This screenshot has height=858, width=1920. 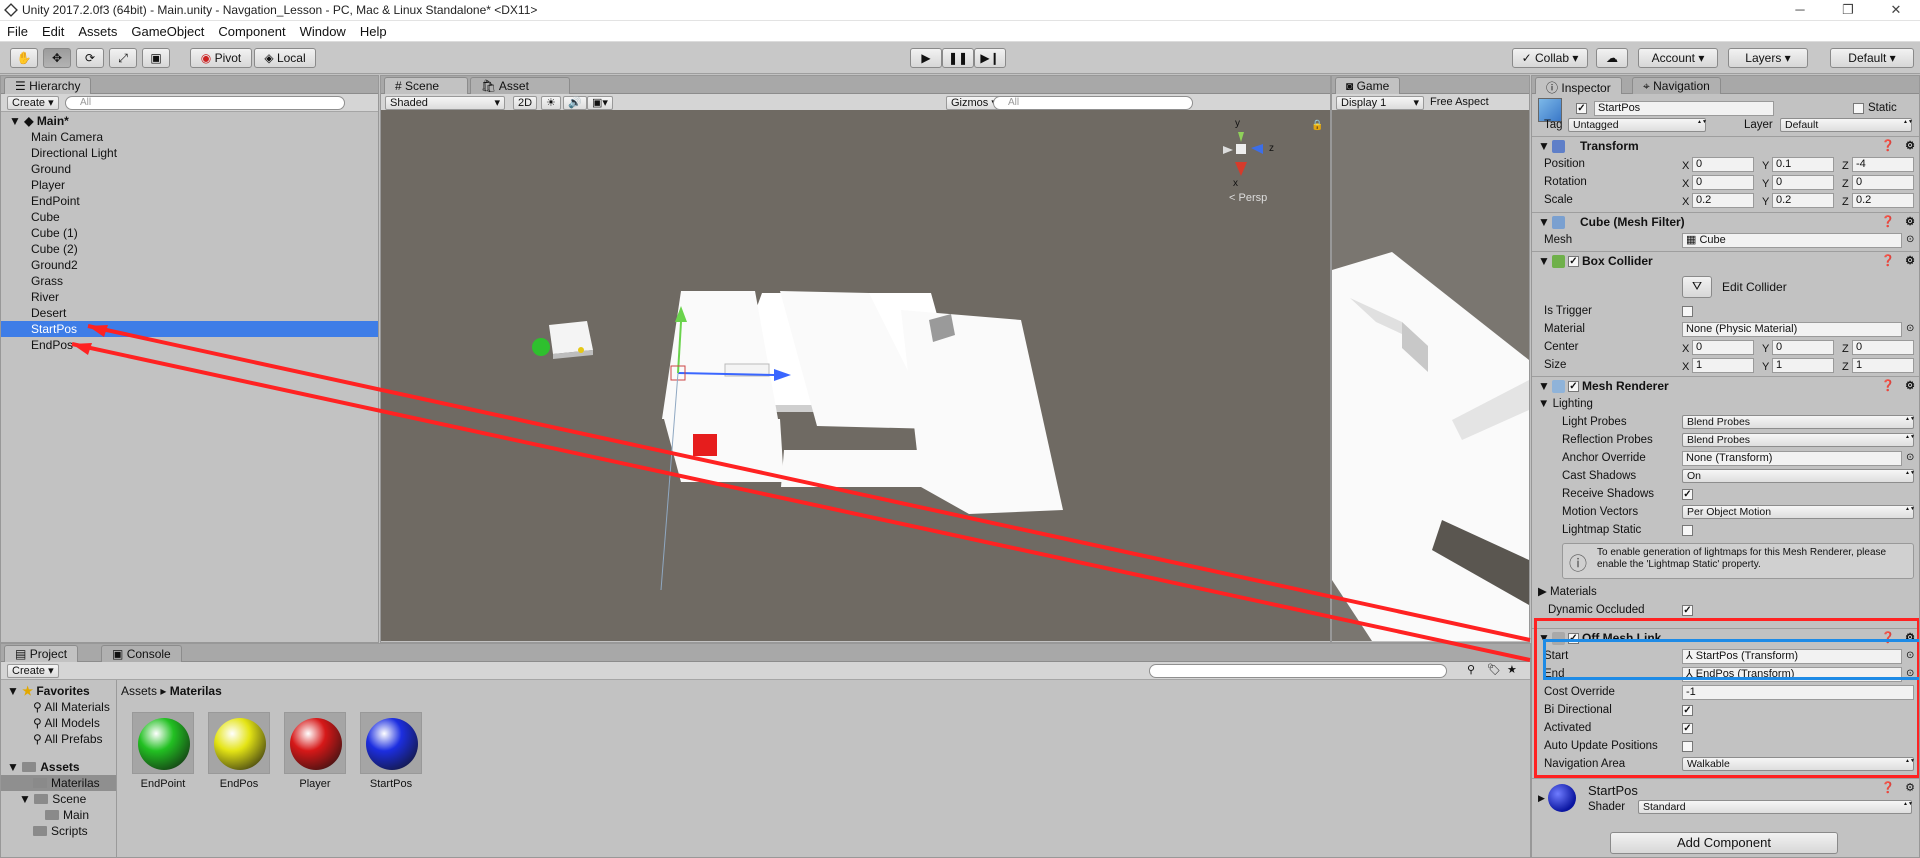 What do you see at coordinates (1697, 287) in the screenshot?
I see `edit-collider-button: ⛛` at bounding box center [1697, 287].